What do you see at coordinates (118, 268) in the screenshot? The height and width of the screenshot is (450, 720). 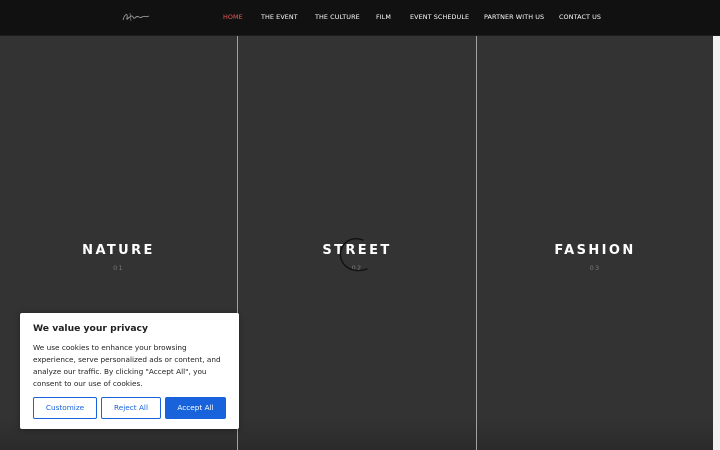 I see `panel-number: 01` at bounding box center [118, 268].